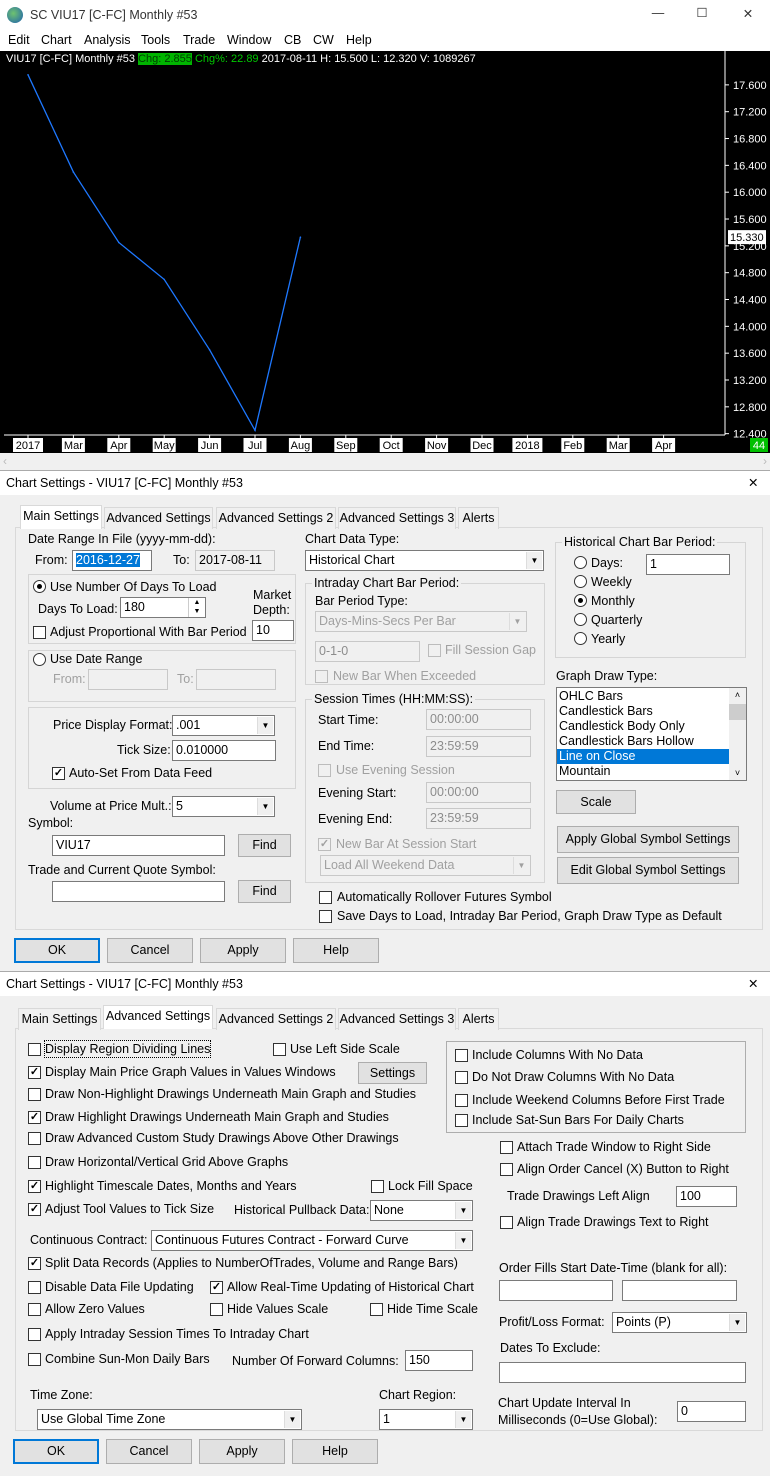  I want to click on menu-trade: Trade, so click(199, 40).